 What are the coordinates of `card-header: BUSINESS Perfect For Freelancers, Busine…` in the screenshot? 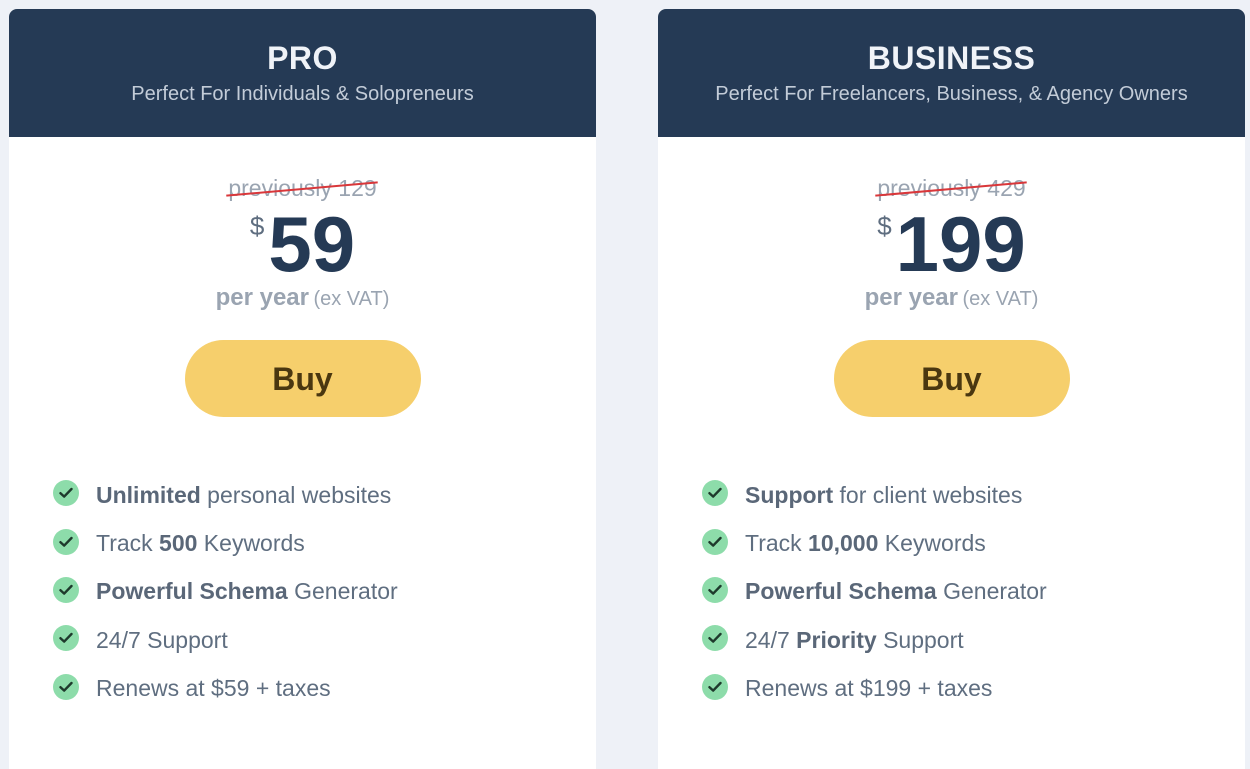 It's located at (951, 73).